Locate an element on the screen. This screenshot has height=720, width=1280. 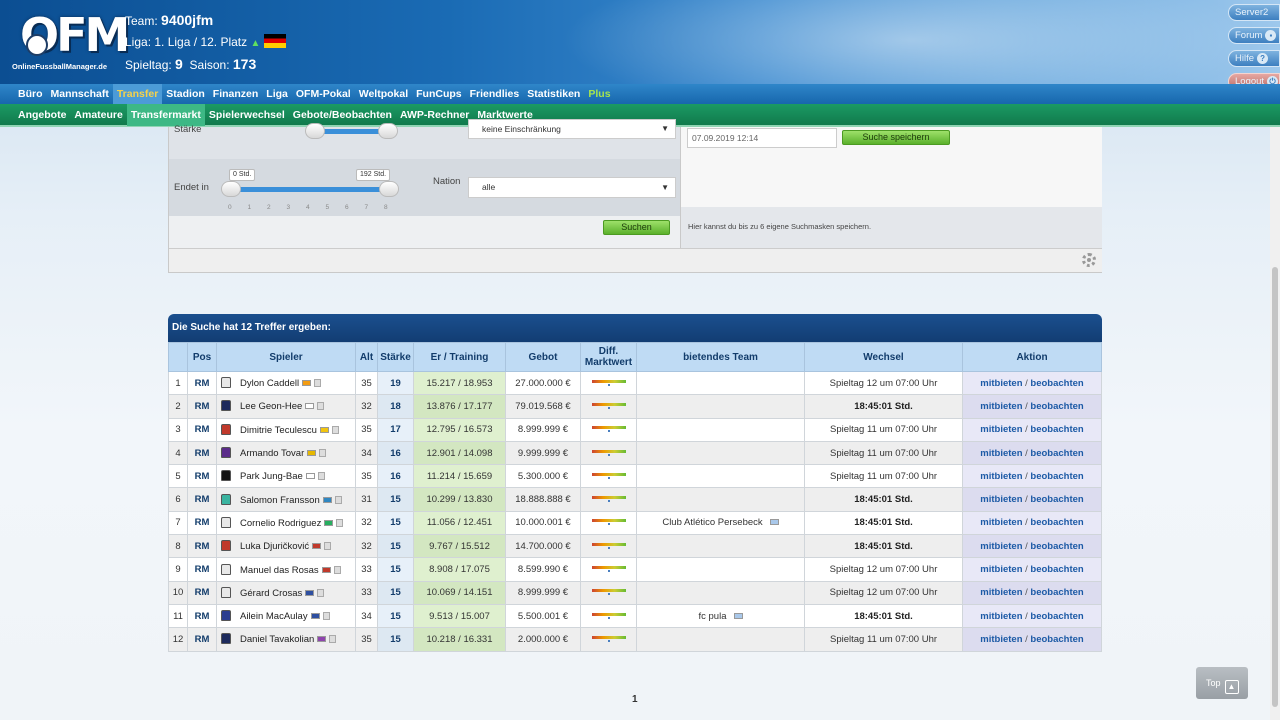
column-header: Wechsel is located at coordinates (883, 357).